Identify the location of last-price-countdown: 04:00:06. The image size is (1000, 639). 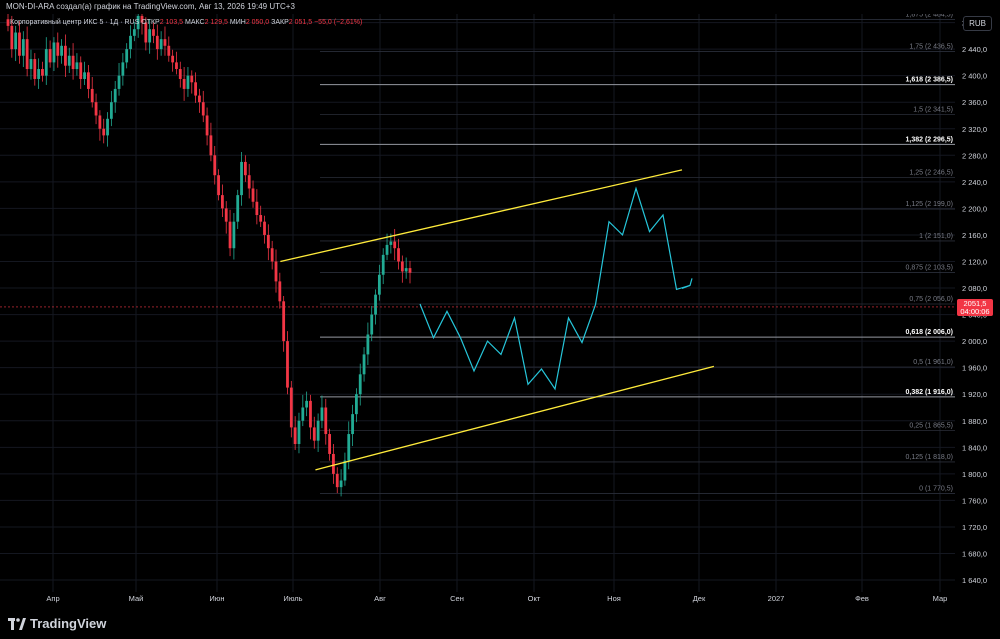
(974, 311).